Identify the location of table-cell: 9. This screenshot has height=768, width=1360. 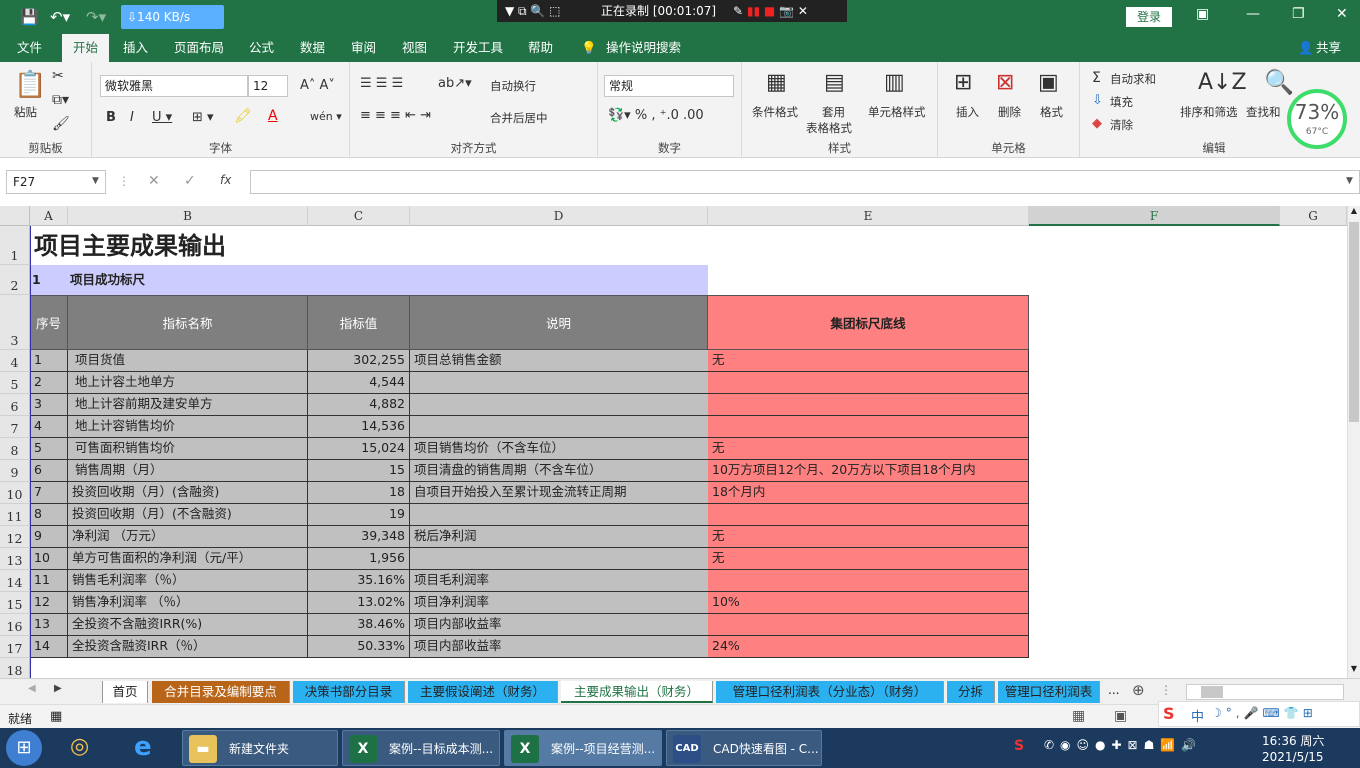
(49, 537).